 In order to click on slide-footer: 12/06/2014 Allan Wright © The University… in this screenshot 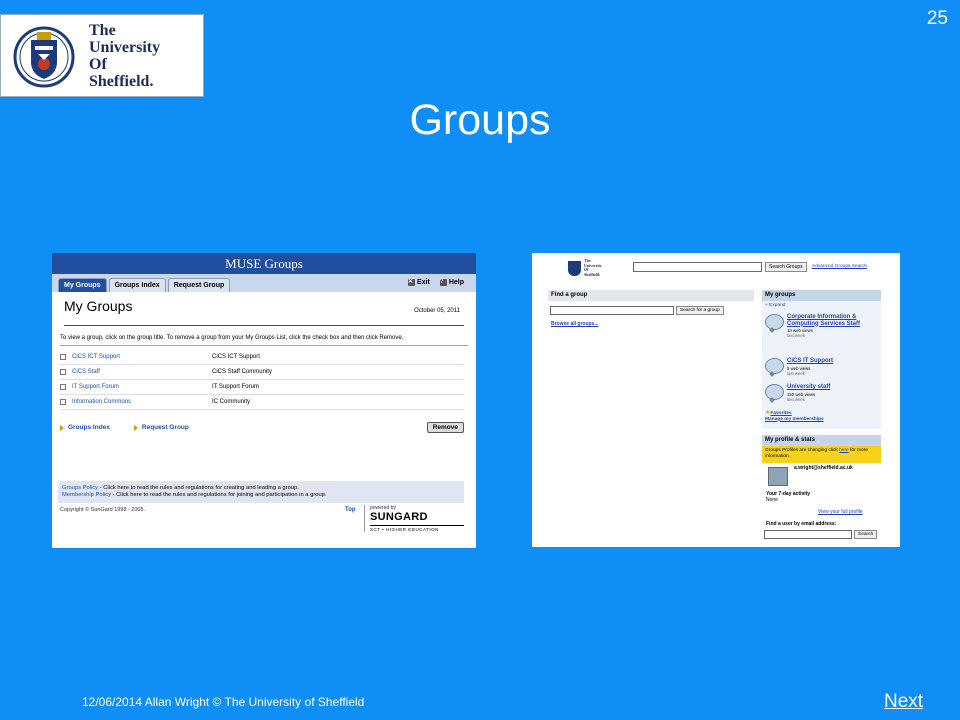, I will do `click(223, 702)`.